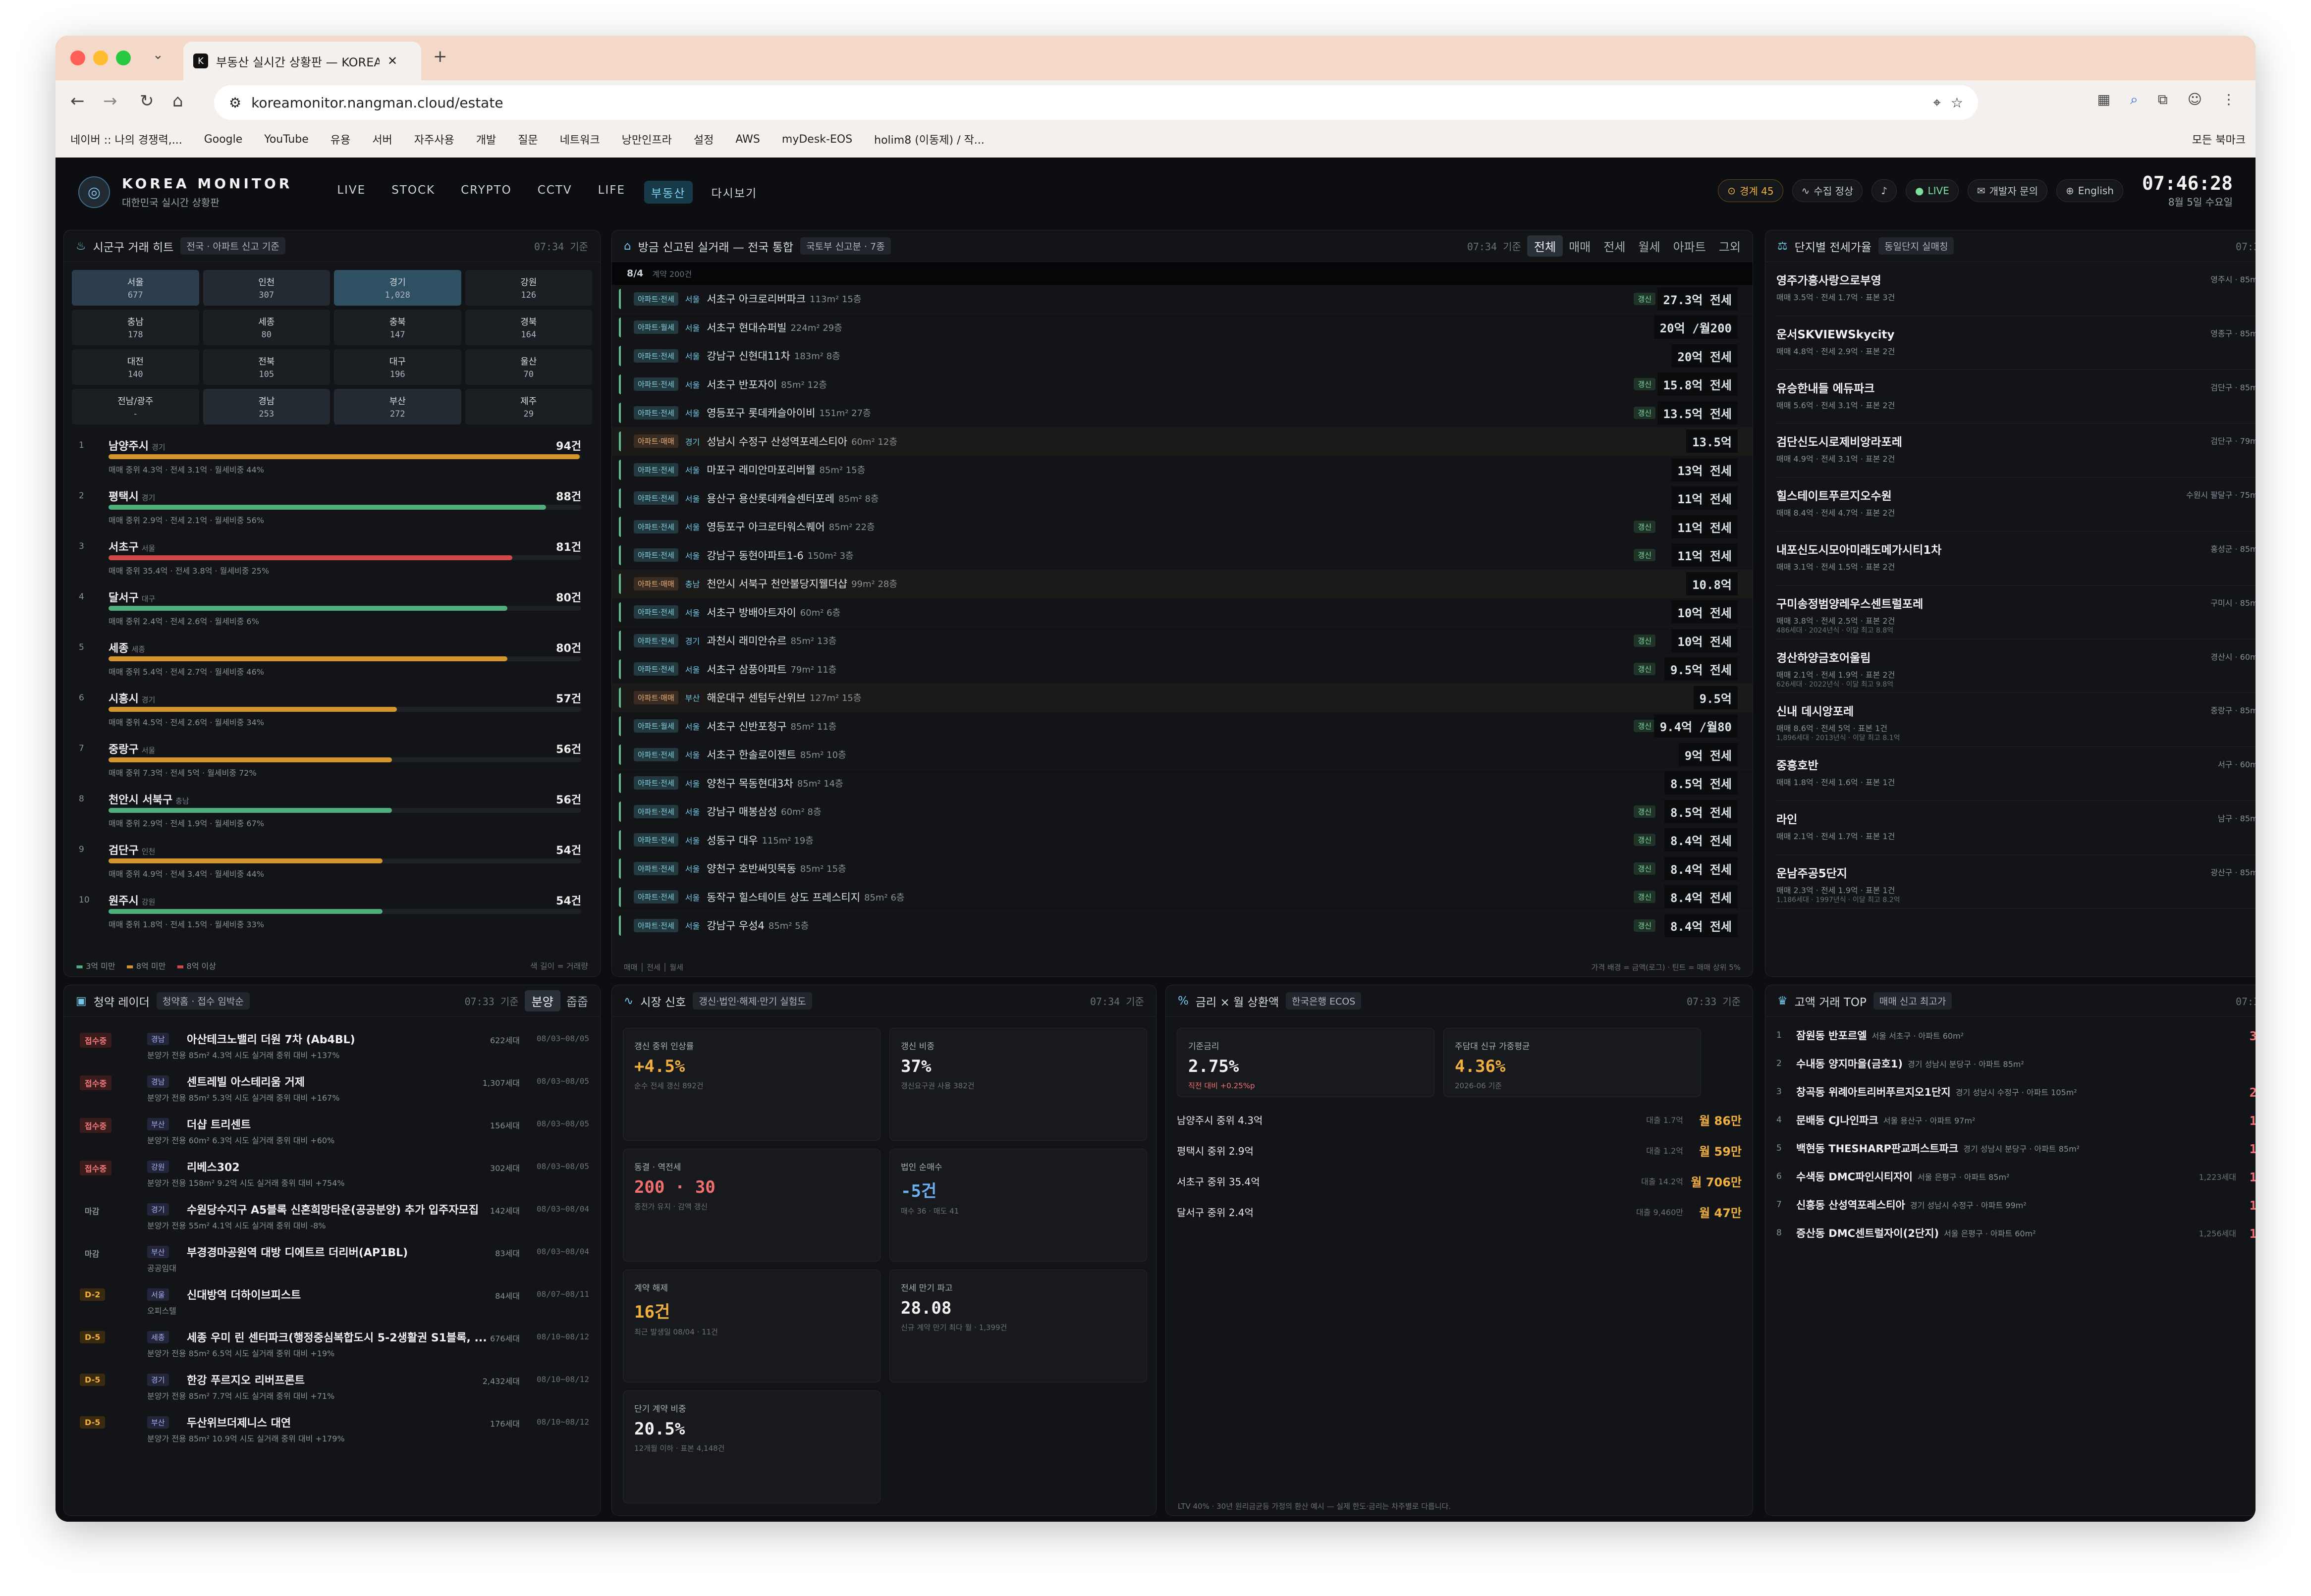 The height and width of the screenshot is (1596, 2311). What do you see at coordinates (223, 139) in the screenshot?
I see `bookmark-item: Google` at bounding box center [223, 139].